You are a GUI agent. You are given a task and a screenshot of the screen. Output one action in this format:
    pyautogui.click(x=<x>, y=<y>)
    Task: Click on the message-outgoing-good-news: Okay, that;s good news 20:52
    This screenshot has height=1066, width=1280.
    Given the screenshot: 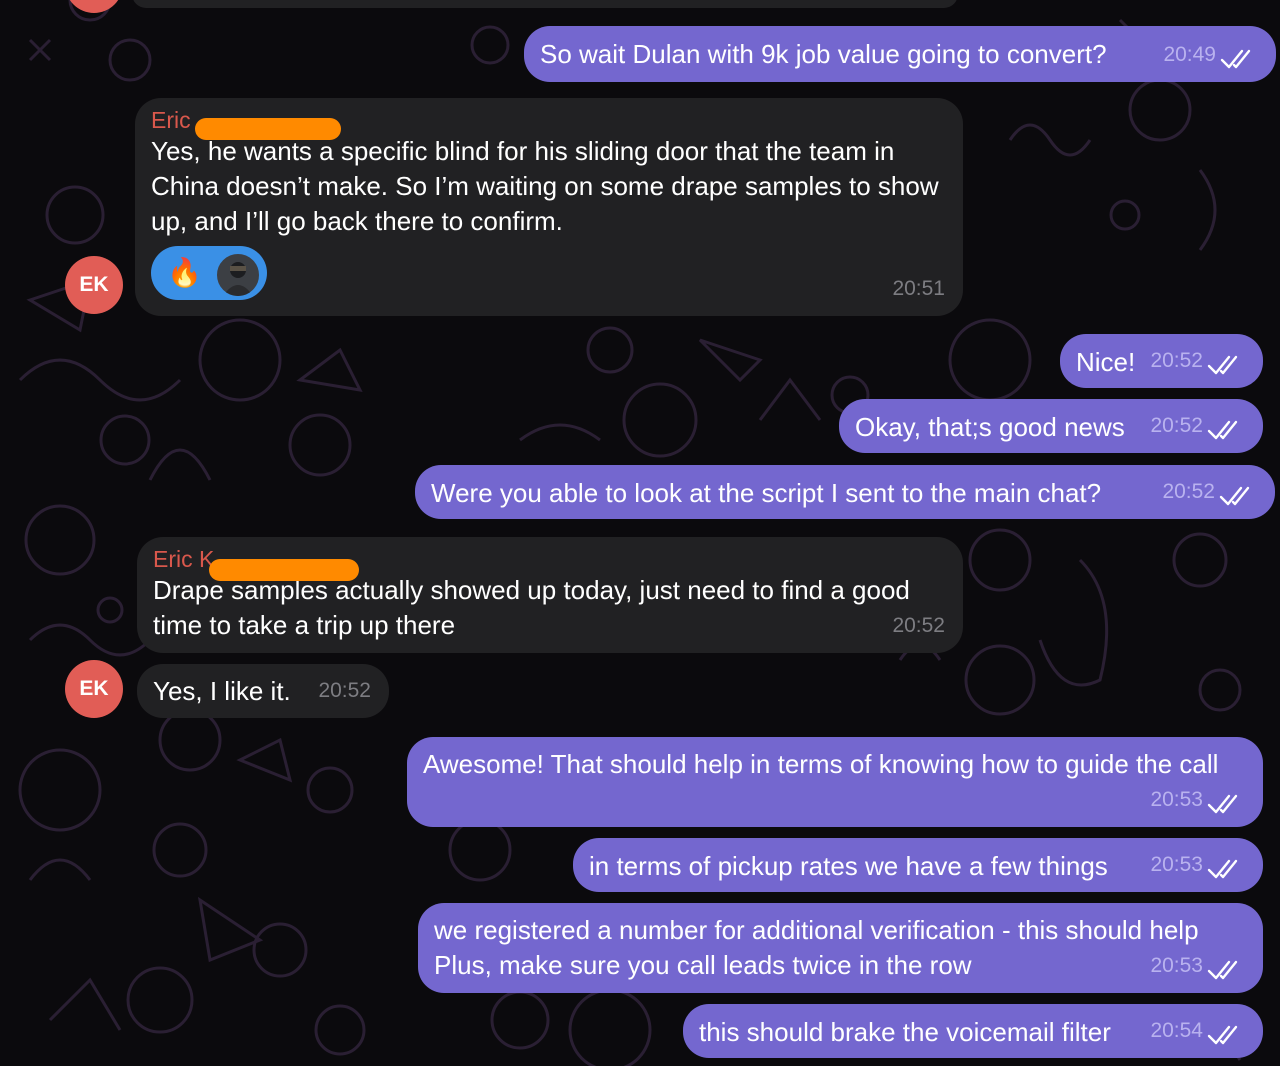 What is the action you would take?
    pyautogui.click(x=1051, y=426)
    